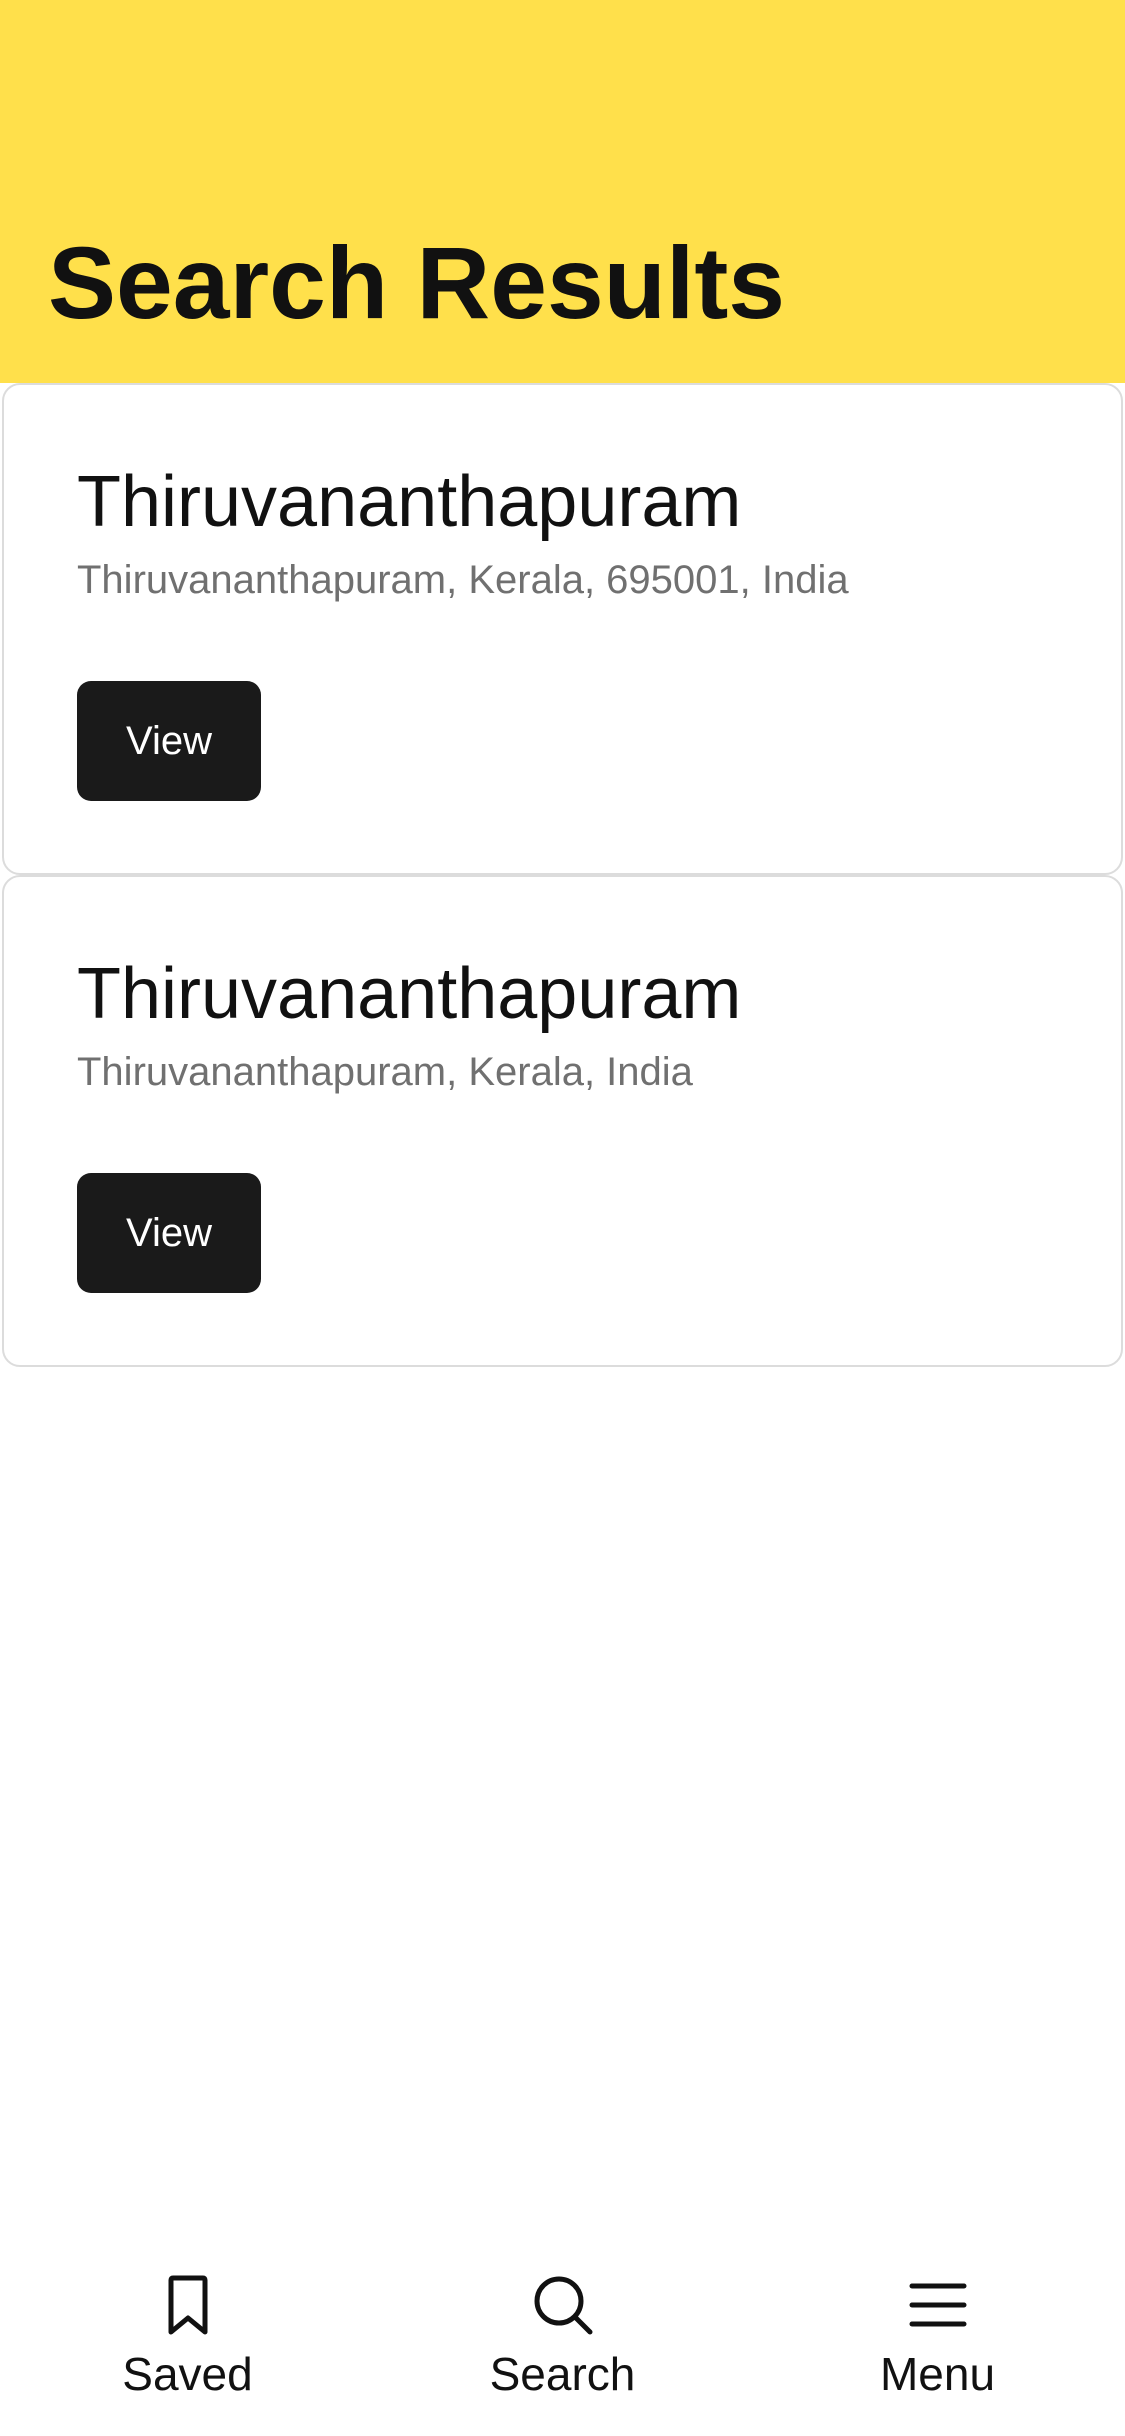 The height and width of the screenshot is (2436, 1125). Describe the element at coordinates (417, 283) in the screenshot. I see `page-title: Search Results` at that location.